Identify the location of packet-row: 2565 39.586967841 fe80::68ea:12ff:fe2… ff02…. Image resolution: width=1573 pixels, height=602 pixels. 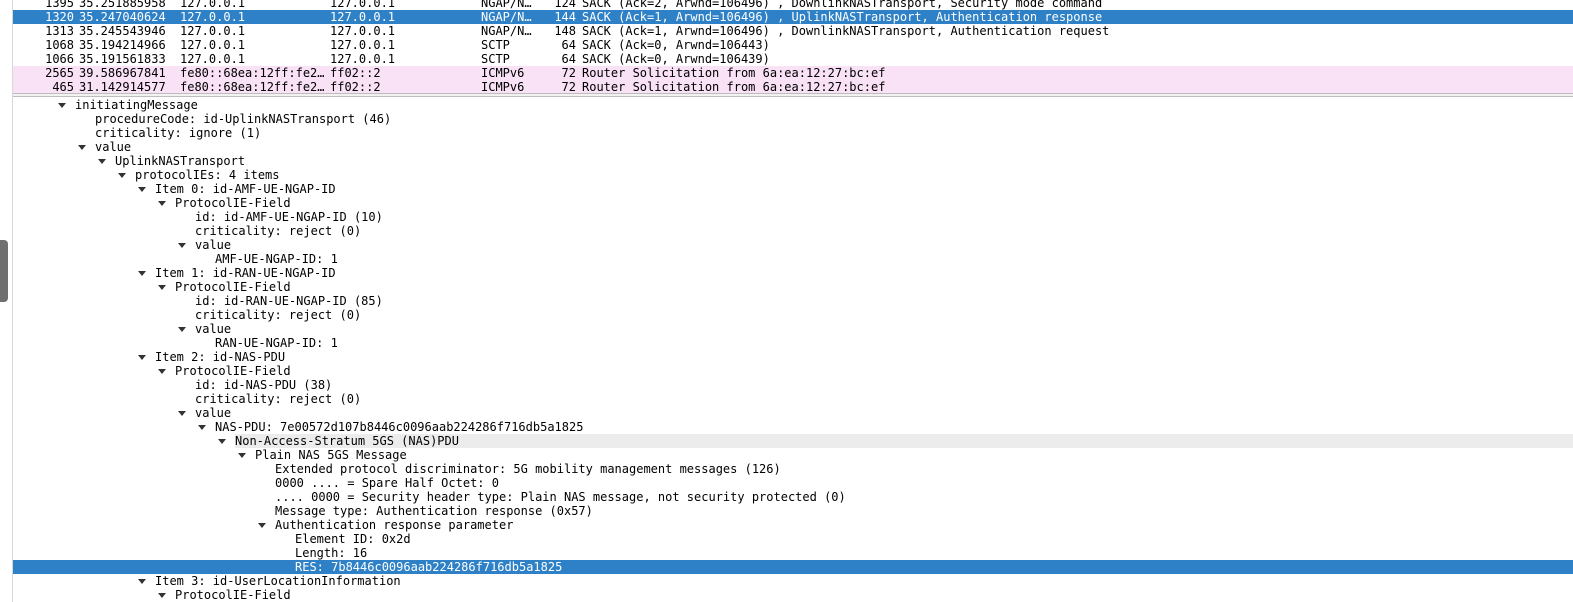
(793, 73).